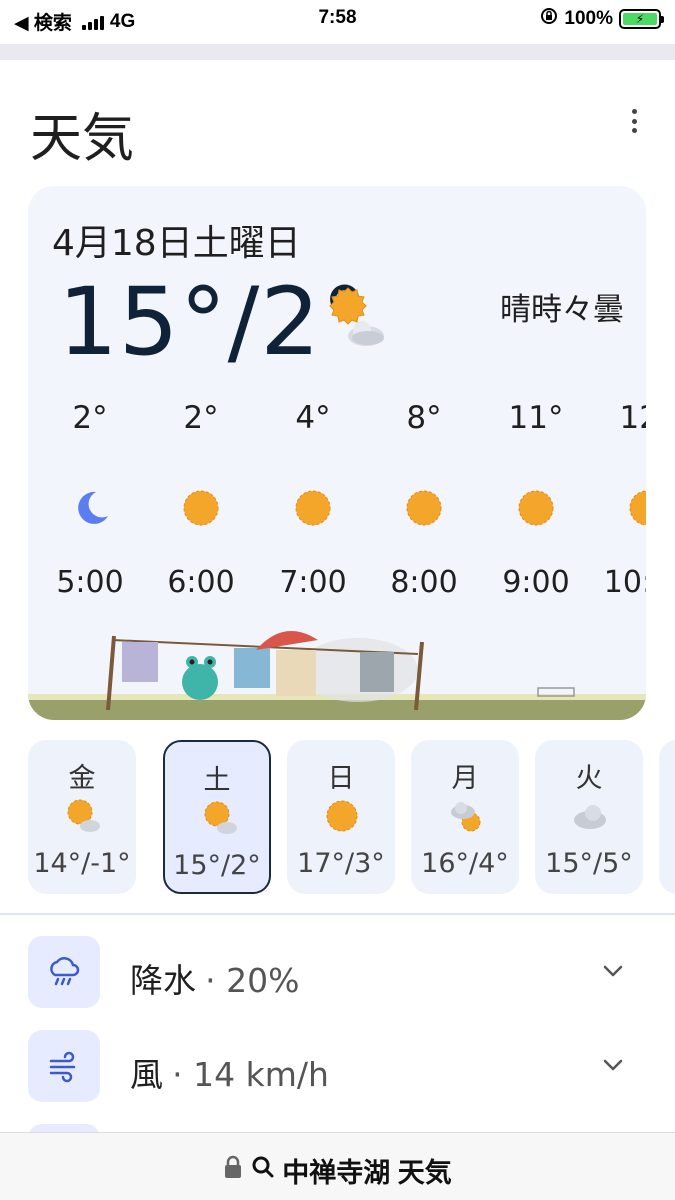 Image resolution: width=675 pixels, height=1200 pixels. What do you see at coordinates (82, 778) in the screenshot?
I see `day-name: 金` at bounding box center [82, 778].